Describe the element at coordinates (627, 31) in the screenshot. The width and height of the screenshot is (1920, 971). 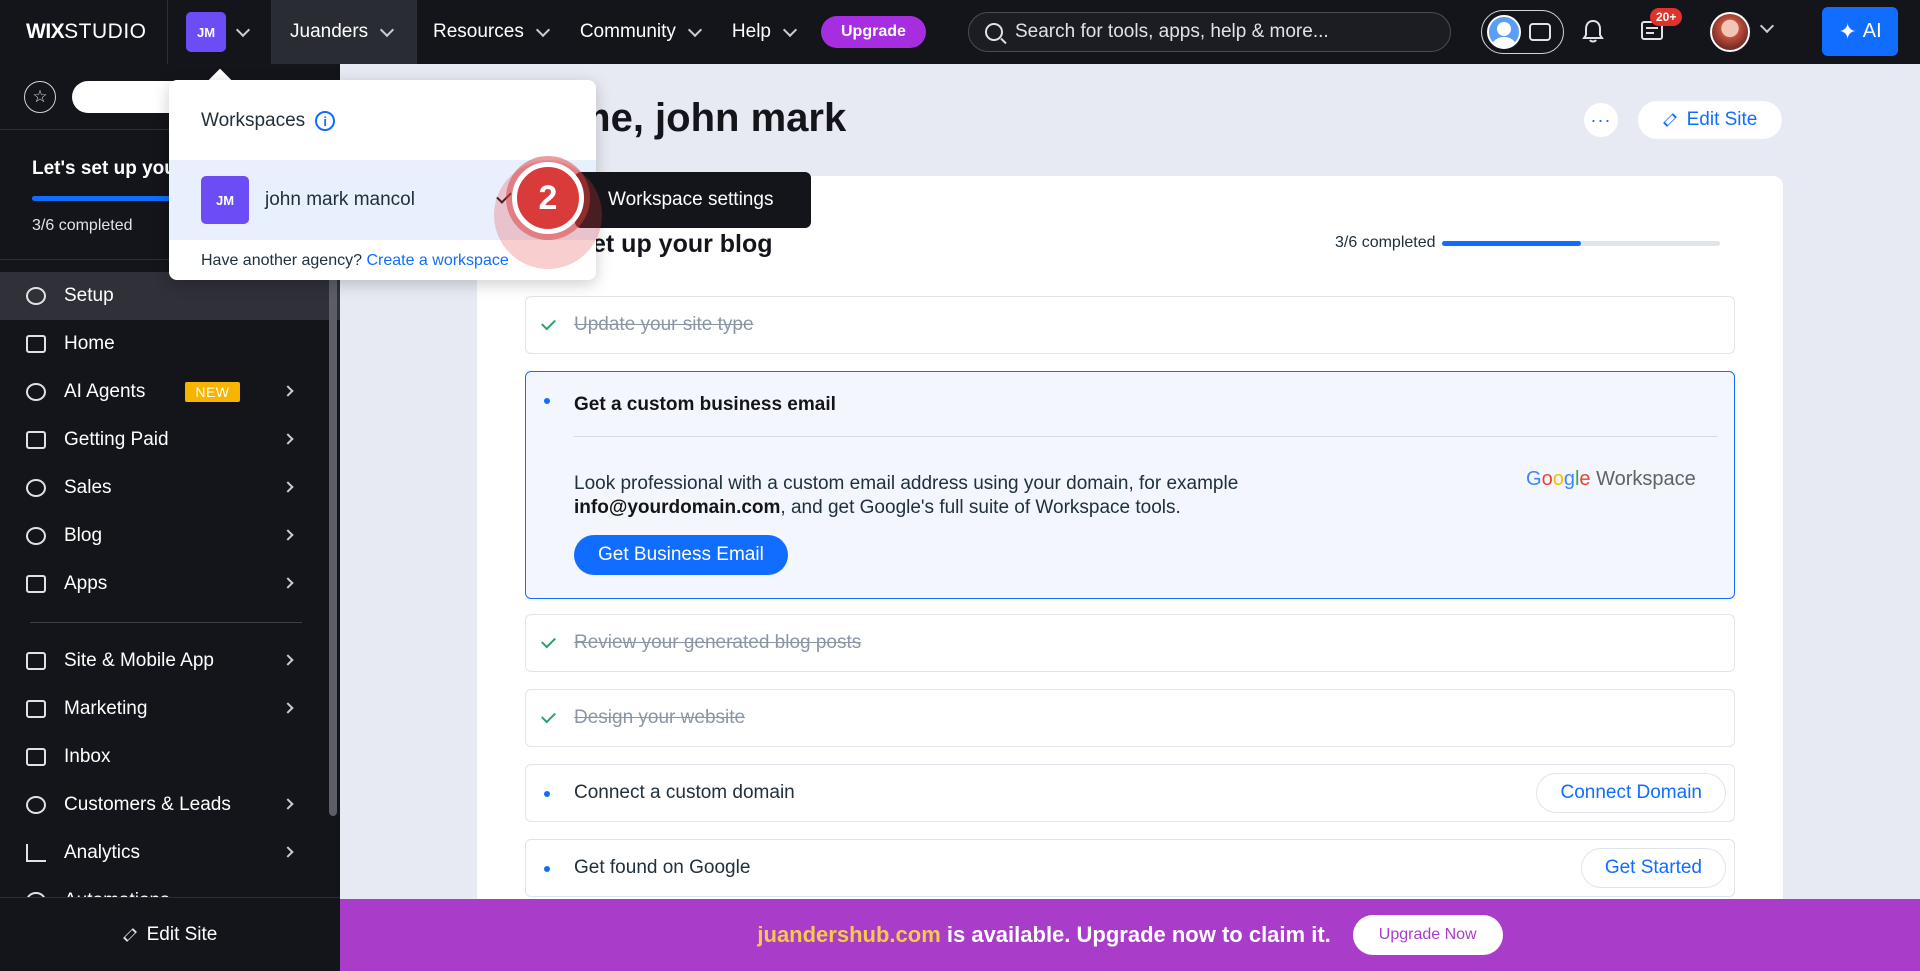
I see `nav-label: Community` at that location.